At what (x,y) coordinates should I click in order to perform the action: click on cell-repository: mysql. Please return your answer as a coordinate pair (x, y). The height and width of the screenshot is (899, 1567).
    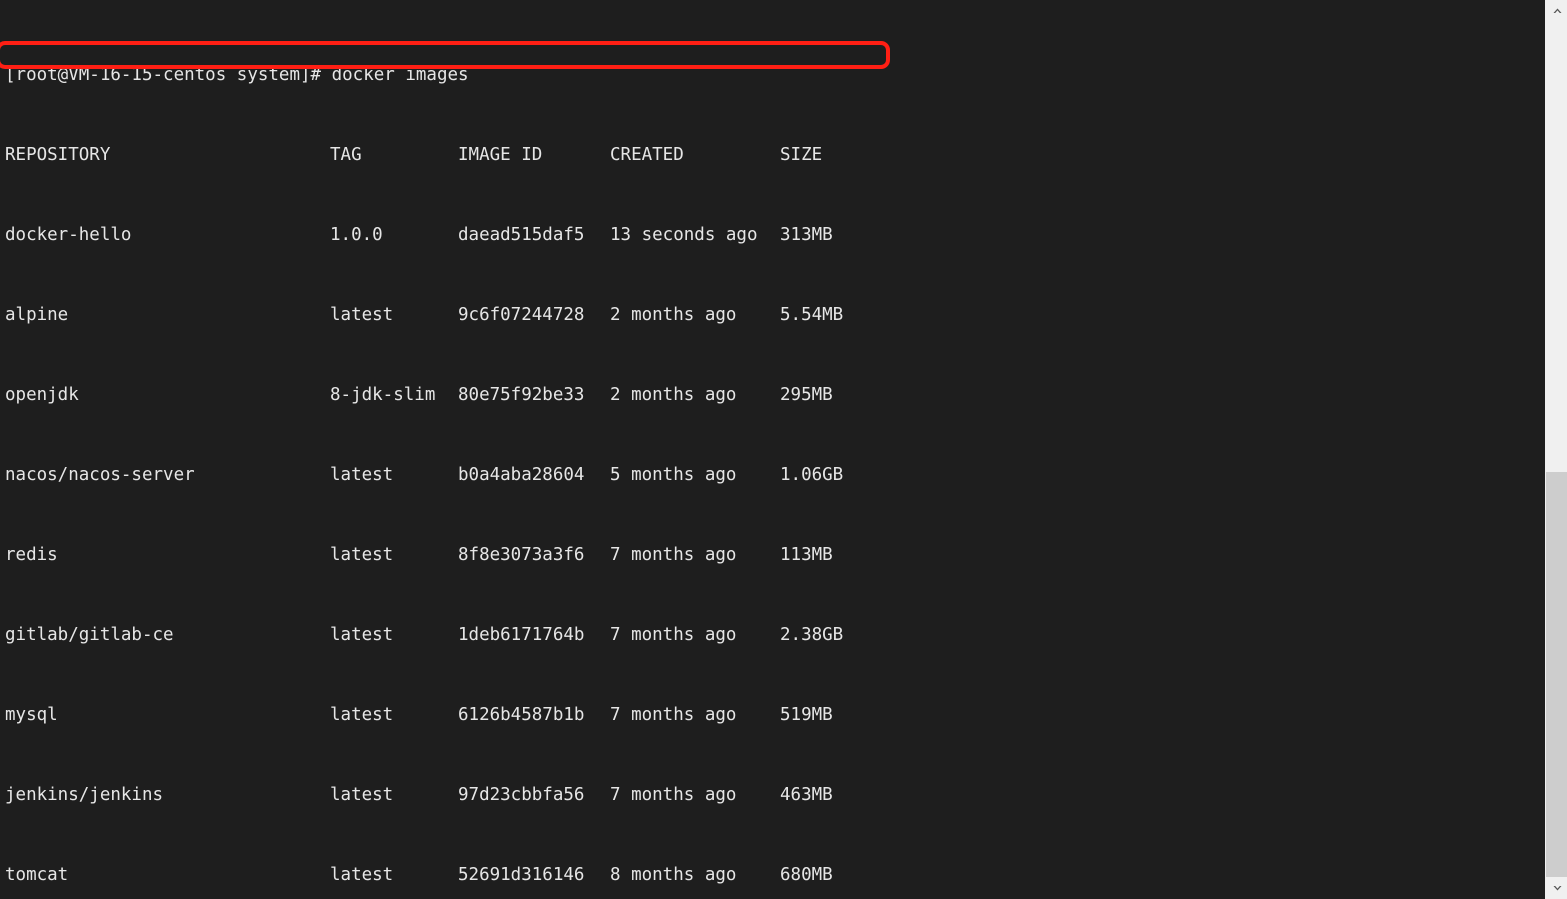
    Looking at the image, I should click on (31, 715).